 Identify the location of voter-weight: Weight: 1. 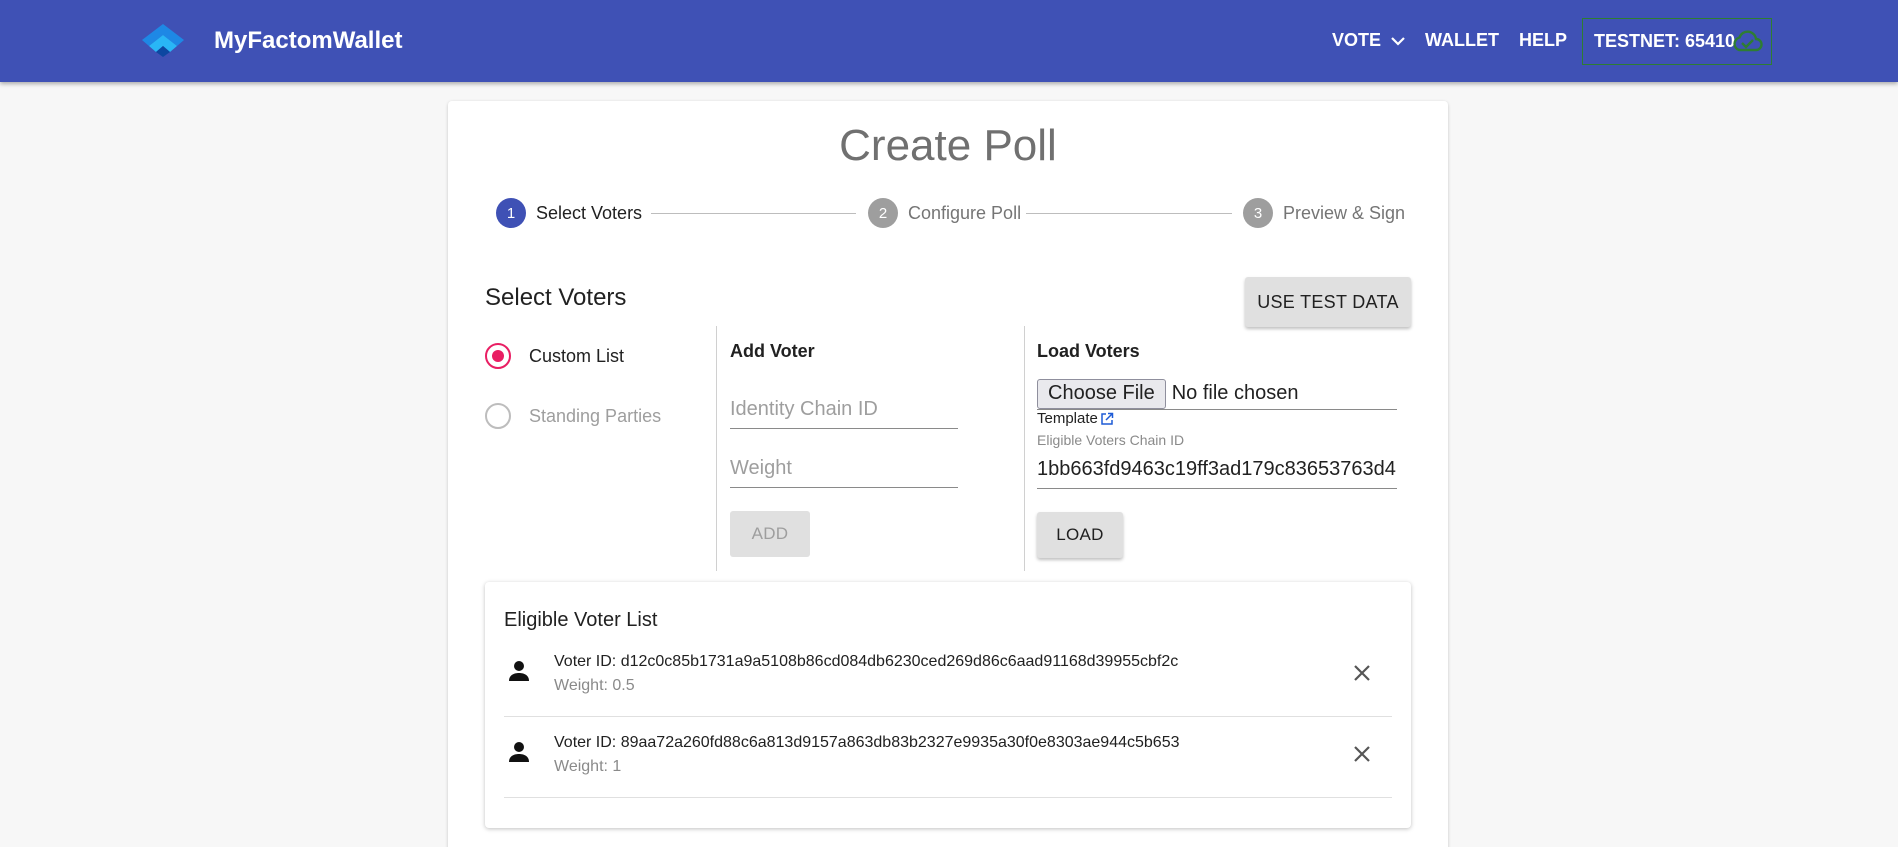
(588, 766).